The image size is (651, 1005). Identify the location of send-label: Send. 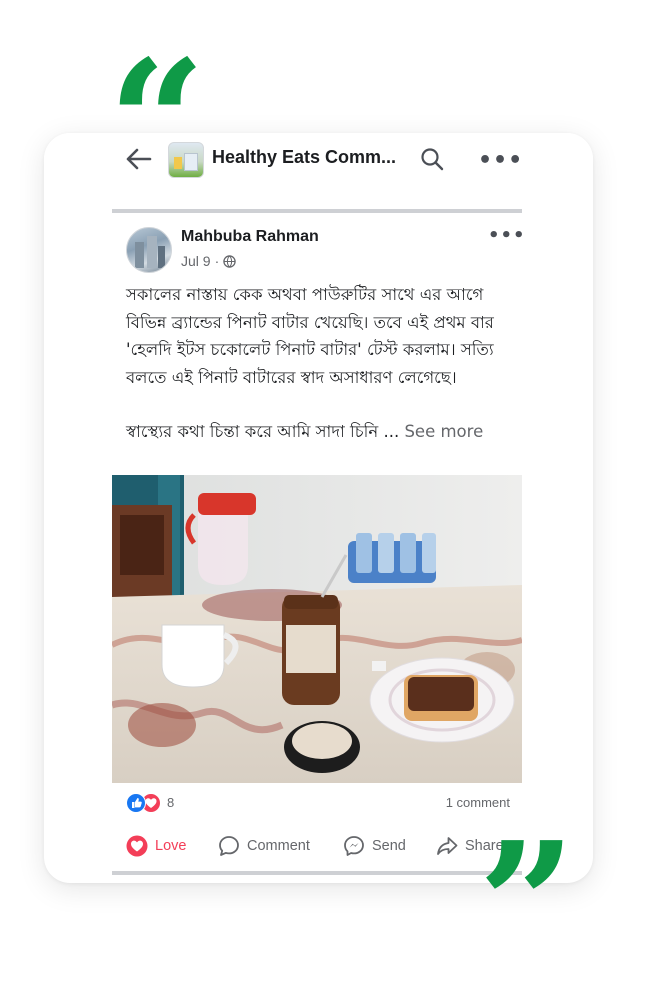
(389, 846).